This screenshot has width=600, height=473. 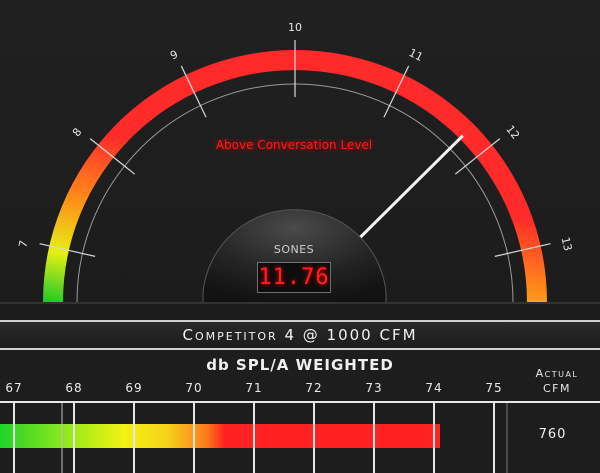 I want to click on db-scale-label: 75, so click(x=494, y=388).